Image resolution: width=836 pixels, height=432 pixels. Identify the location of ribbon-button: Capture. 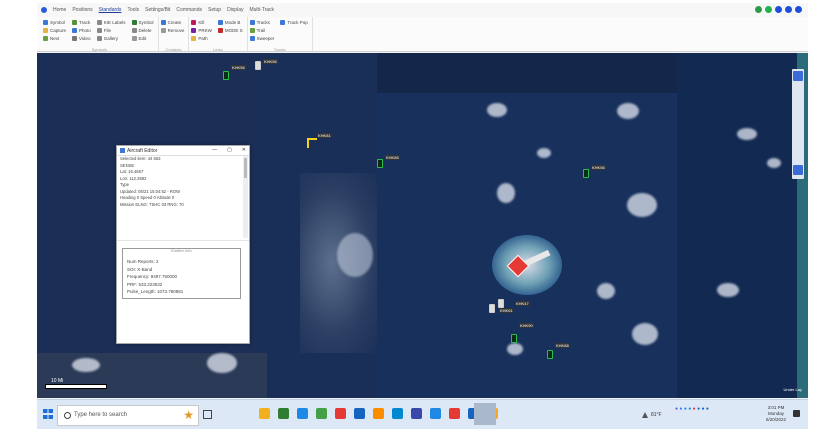
(54, 30).